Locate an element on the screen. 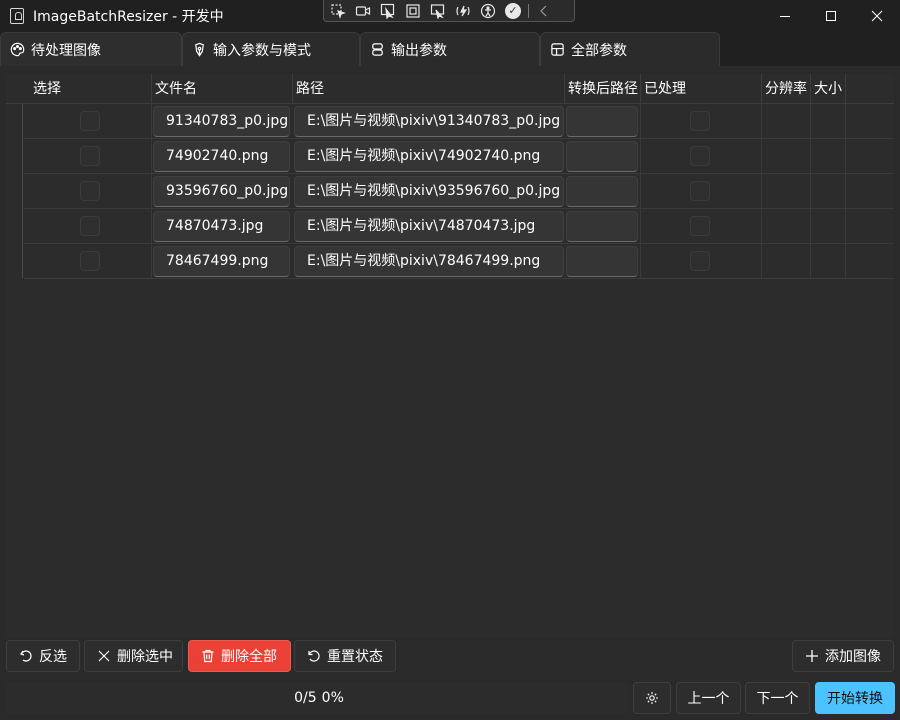 This screenshot has width=900, height=720. button-label: 上一个 is located at coordinates (708, 699).